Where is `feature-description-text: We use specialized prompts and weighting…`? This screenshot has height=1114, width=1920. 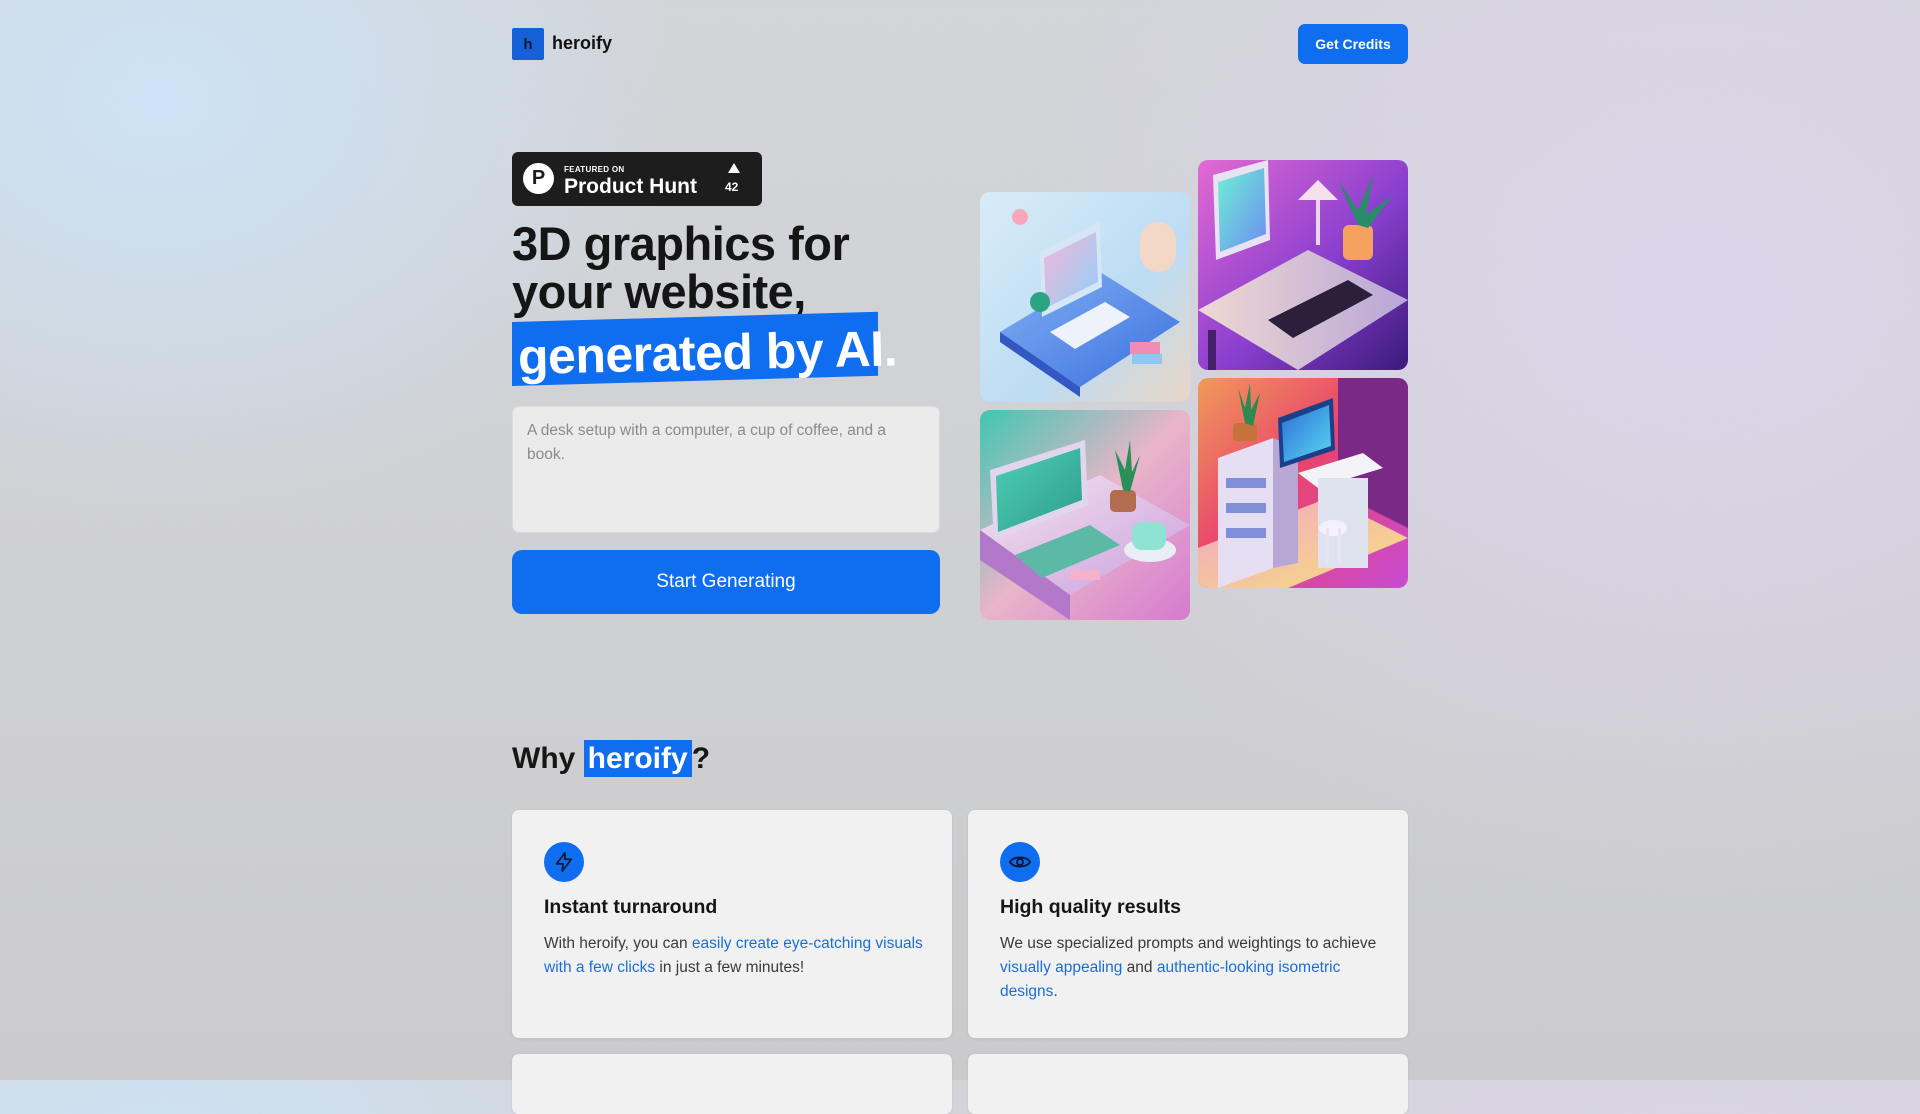 feature-description-text: We use specialized prompts and weighting… is located at coordinates (1188, 943).